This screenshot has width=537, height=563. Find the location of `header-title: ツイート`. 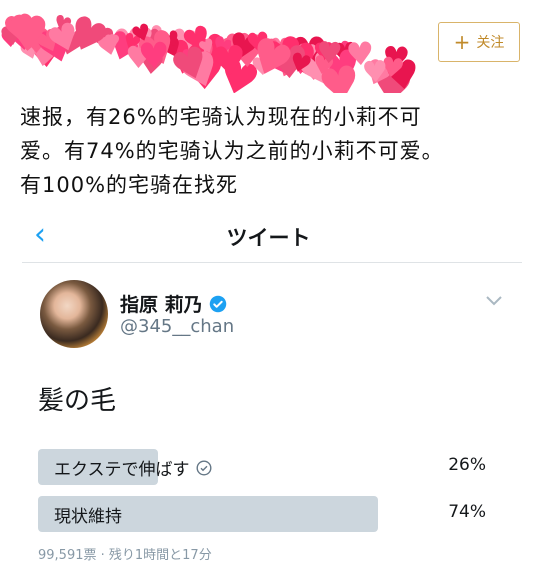

header-title: ツイート is located at coordinates (268, 238).